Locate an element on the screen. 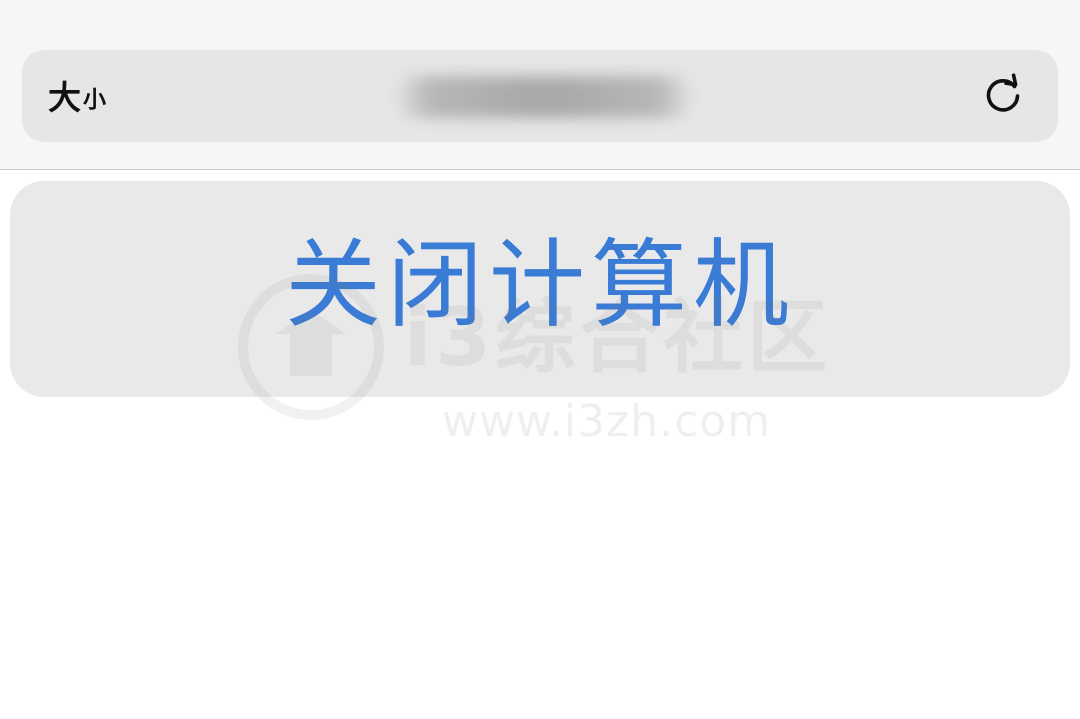 This screenshot has height=719, width=1080. text-size-button: 大 小 is located at coordinates (77, 96).